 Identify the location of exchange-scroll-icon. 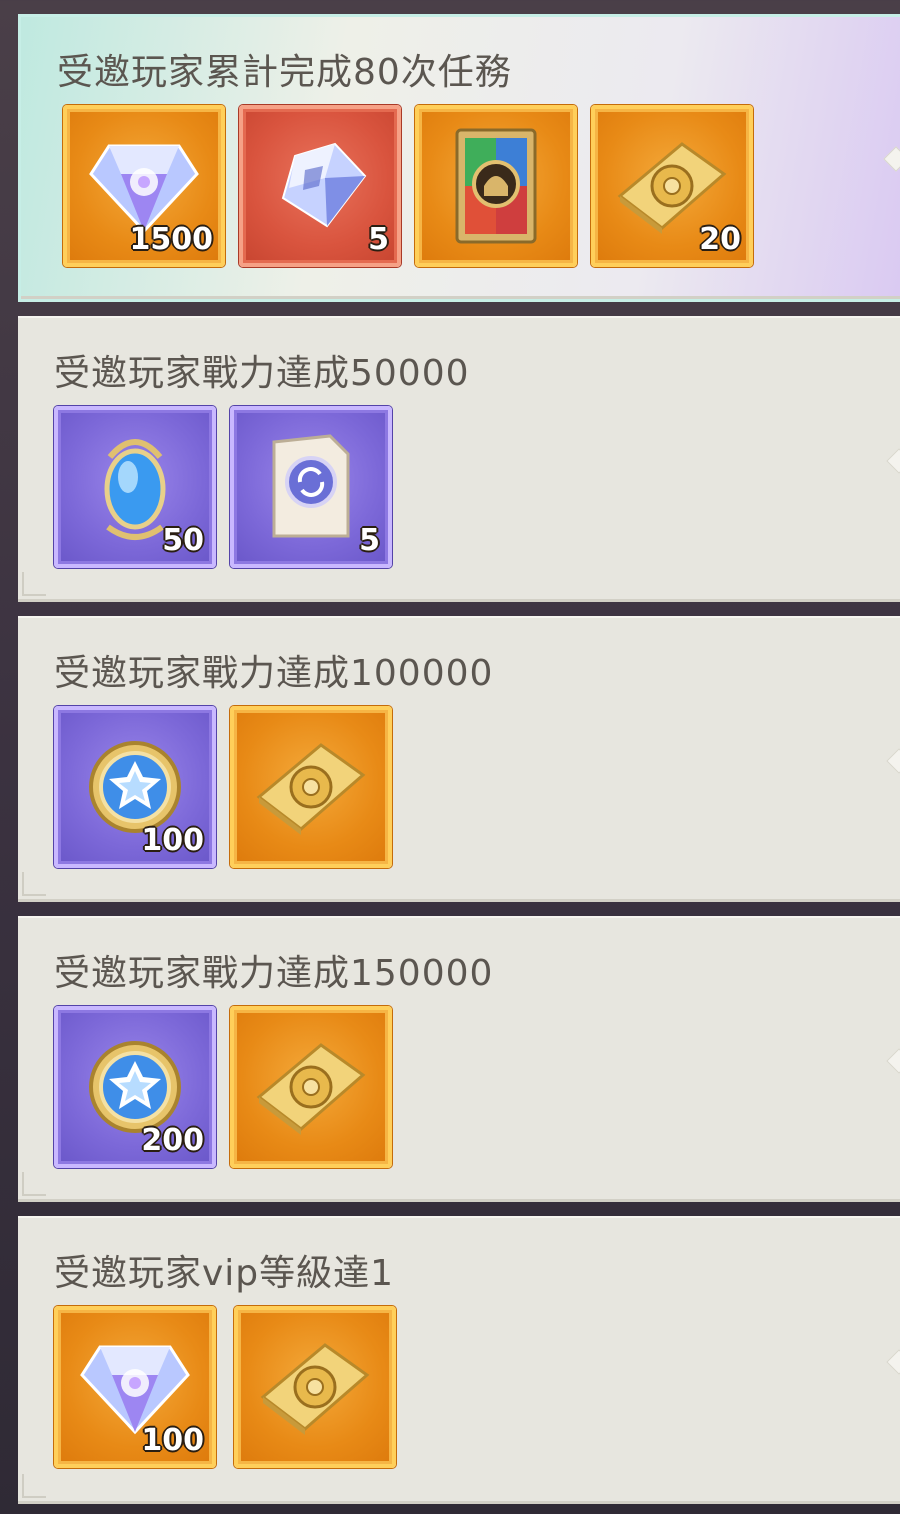
(311, 486).